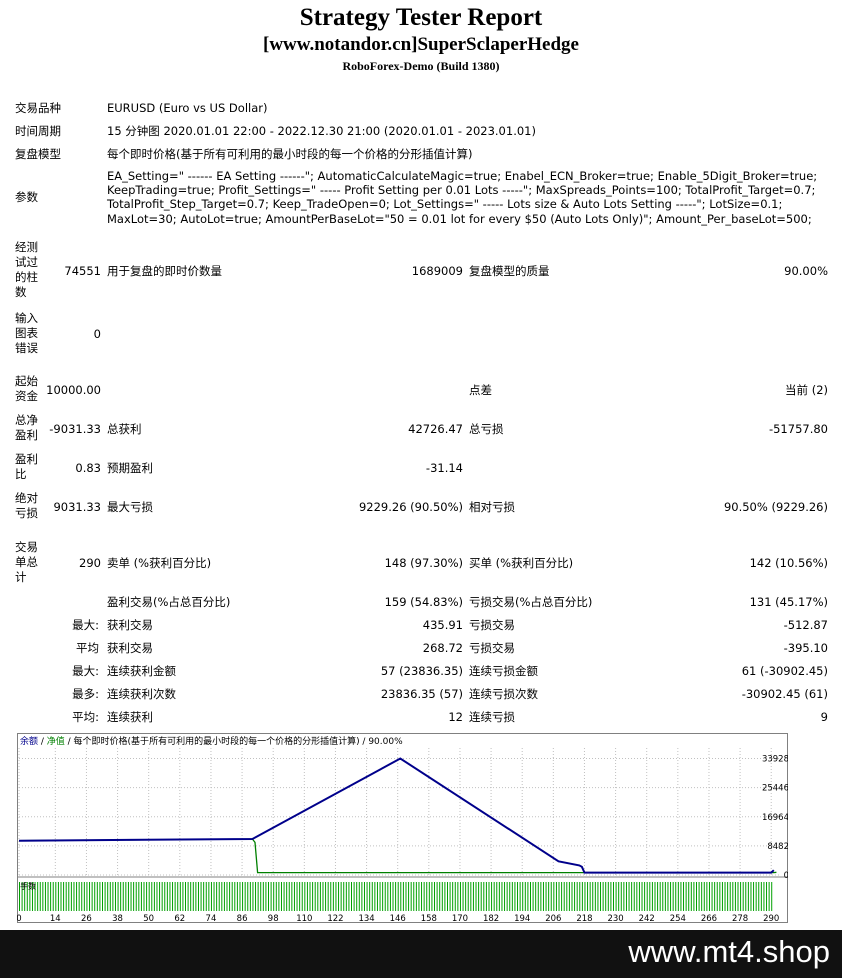 The image size is (842, 978). What do you see at coordinates (75, 429) in the screenshot?
I see `net-value: -9031.33` at bounding box center [75, 429].